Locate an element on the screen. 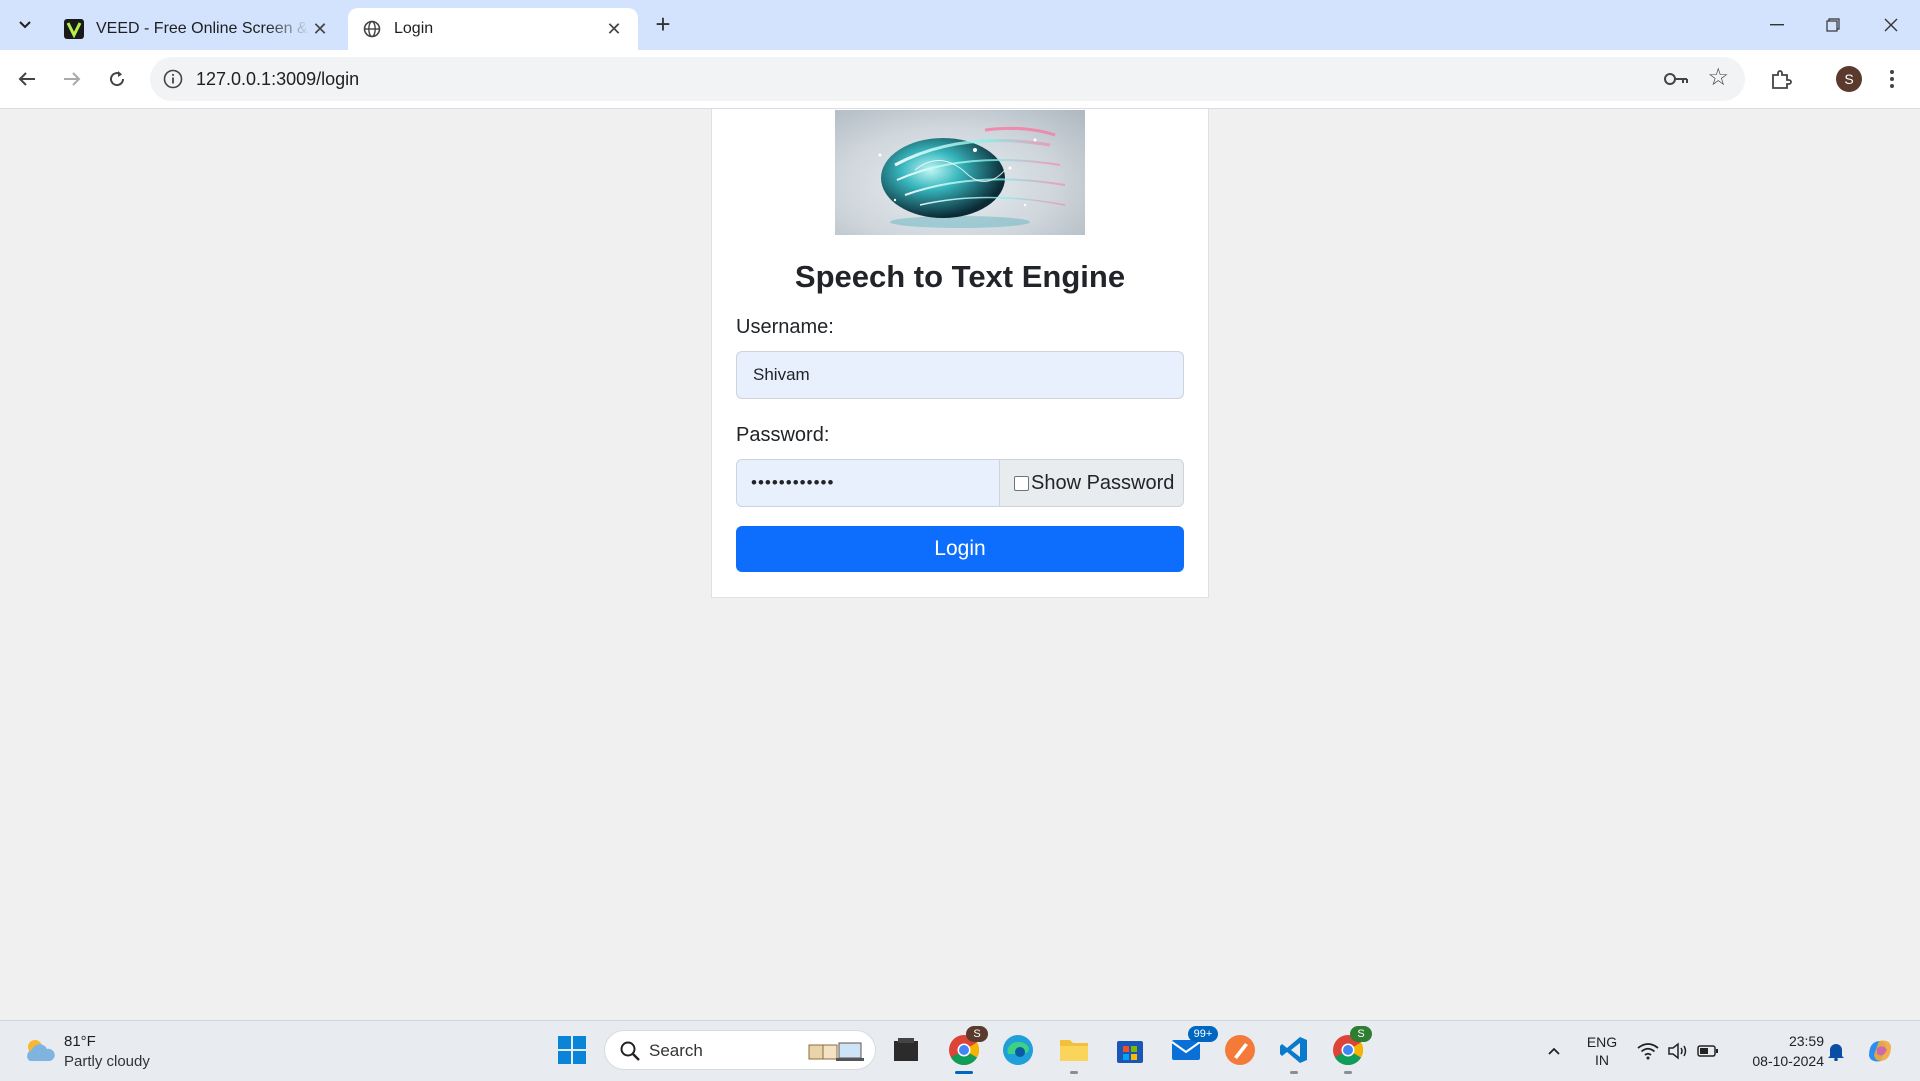  battery-icon is located at coordinates (1708, 1051).